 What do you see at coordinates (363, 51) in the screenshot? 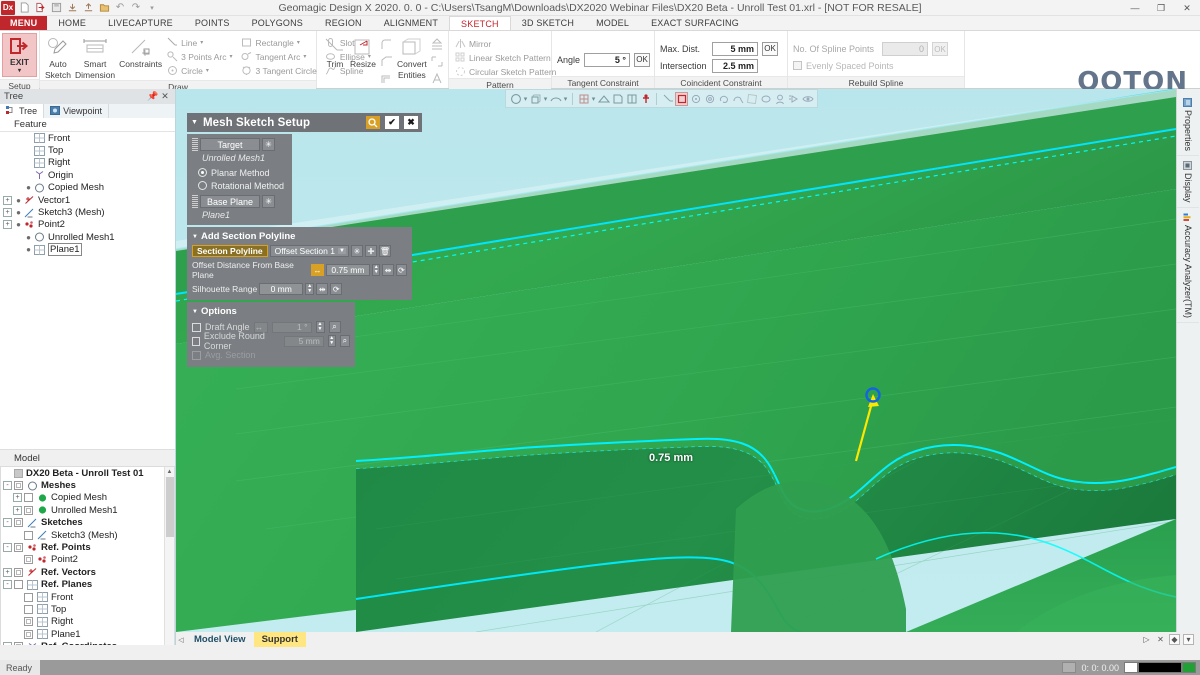
I see `resize-button: Resize` at bounding box center [363, 51].